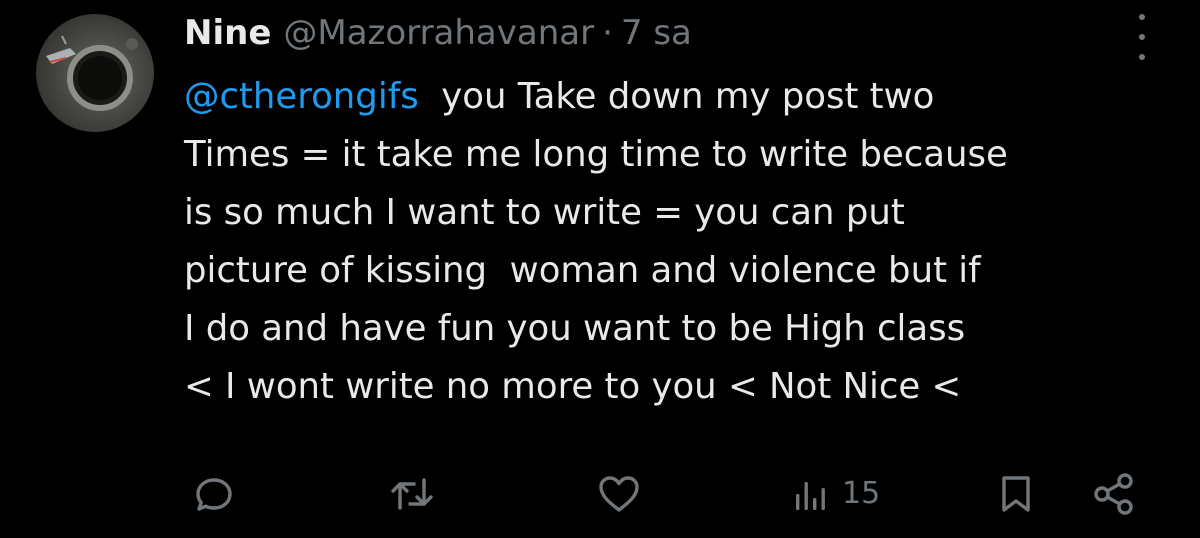  I want to click on tweet-text-line: is so much I want to write = you can put, so click(544, 212).